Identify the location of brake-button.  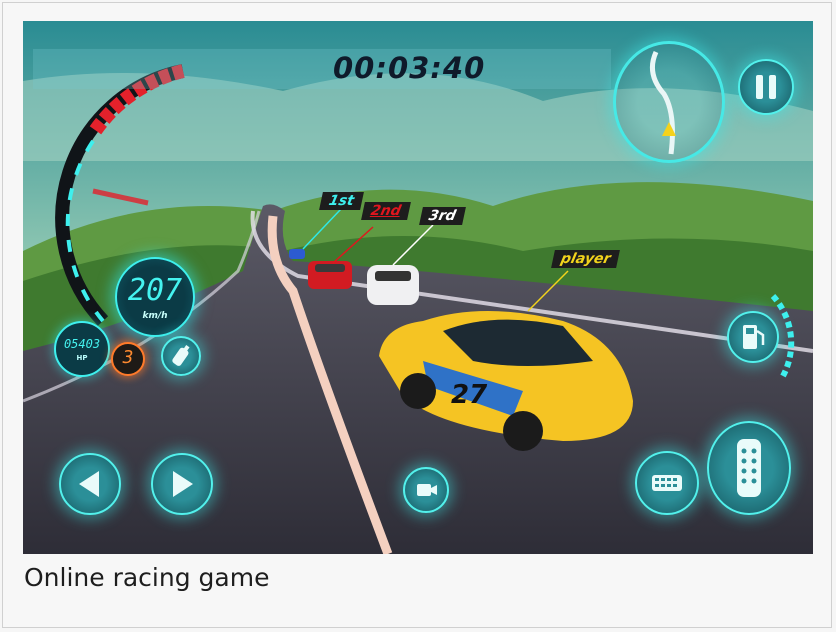
(667, 483).